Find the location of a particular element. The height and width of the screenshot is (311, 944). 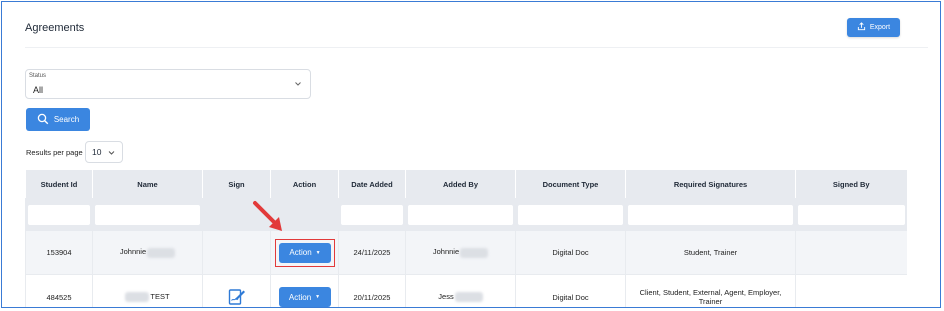

results-per-page-label: Results per page is located at coordinates (54, 152).